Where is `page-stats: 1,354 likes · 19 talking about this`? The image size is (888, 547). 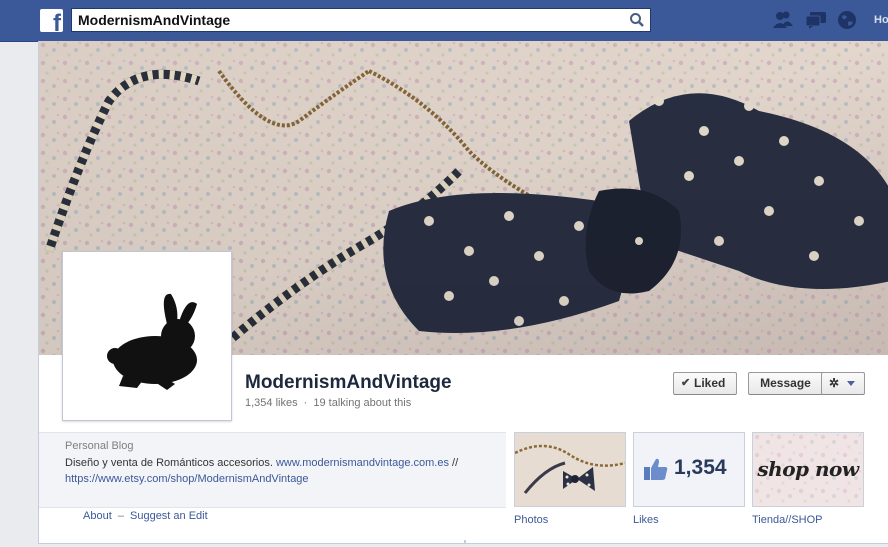 page-stats: 1,354 likes · 19 talking about this is located at coordinates (328, 403).